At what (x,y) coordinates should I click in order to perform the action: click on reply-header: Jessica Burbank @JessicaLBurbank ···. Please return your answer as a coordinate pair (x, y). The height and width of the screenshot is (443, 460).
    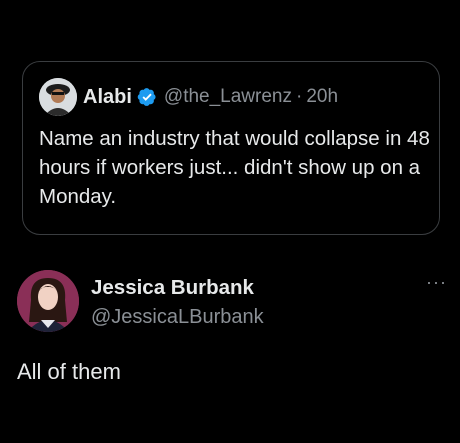
    Looking at the image, I should click on (232, 301).